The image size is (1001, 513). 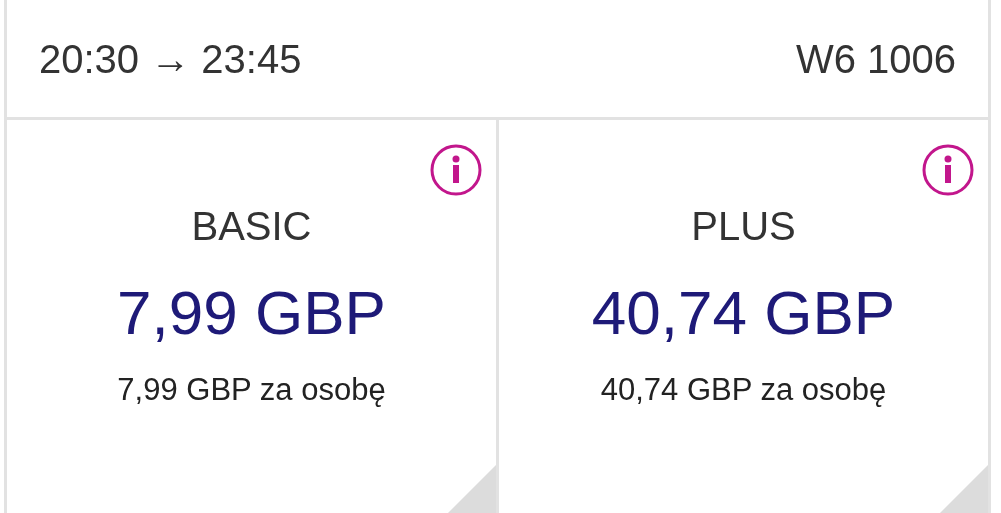 I want to click on flight-times: 20:30 → 23:45, so click(x=170, y=59).